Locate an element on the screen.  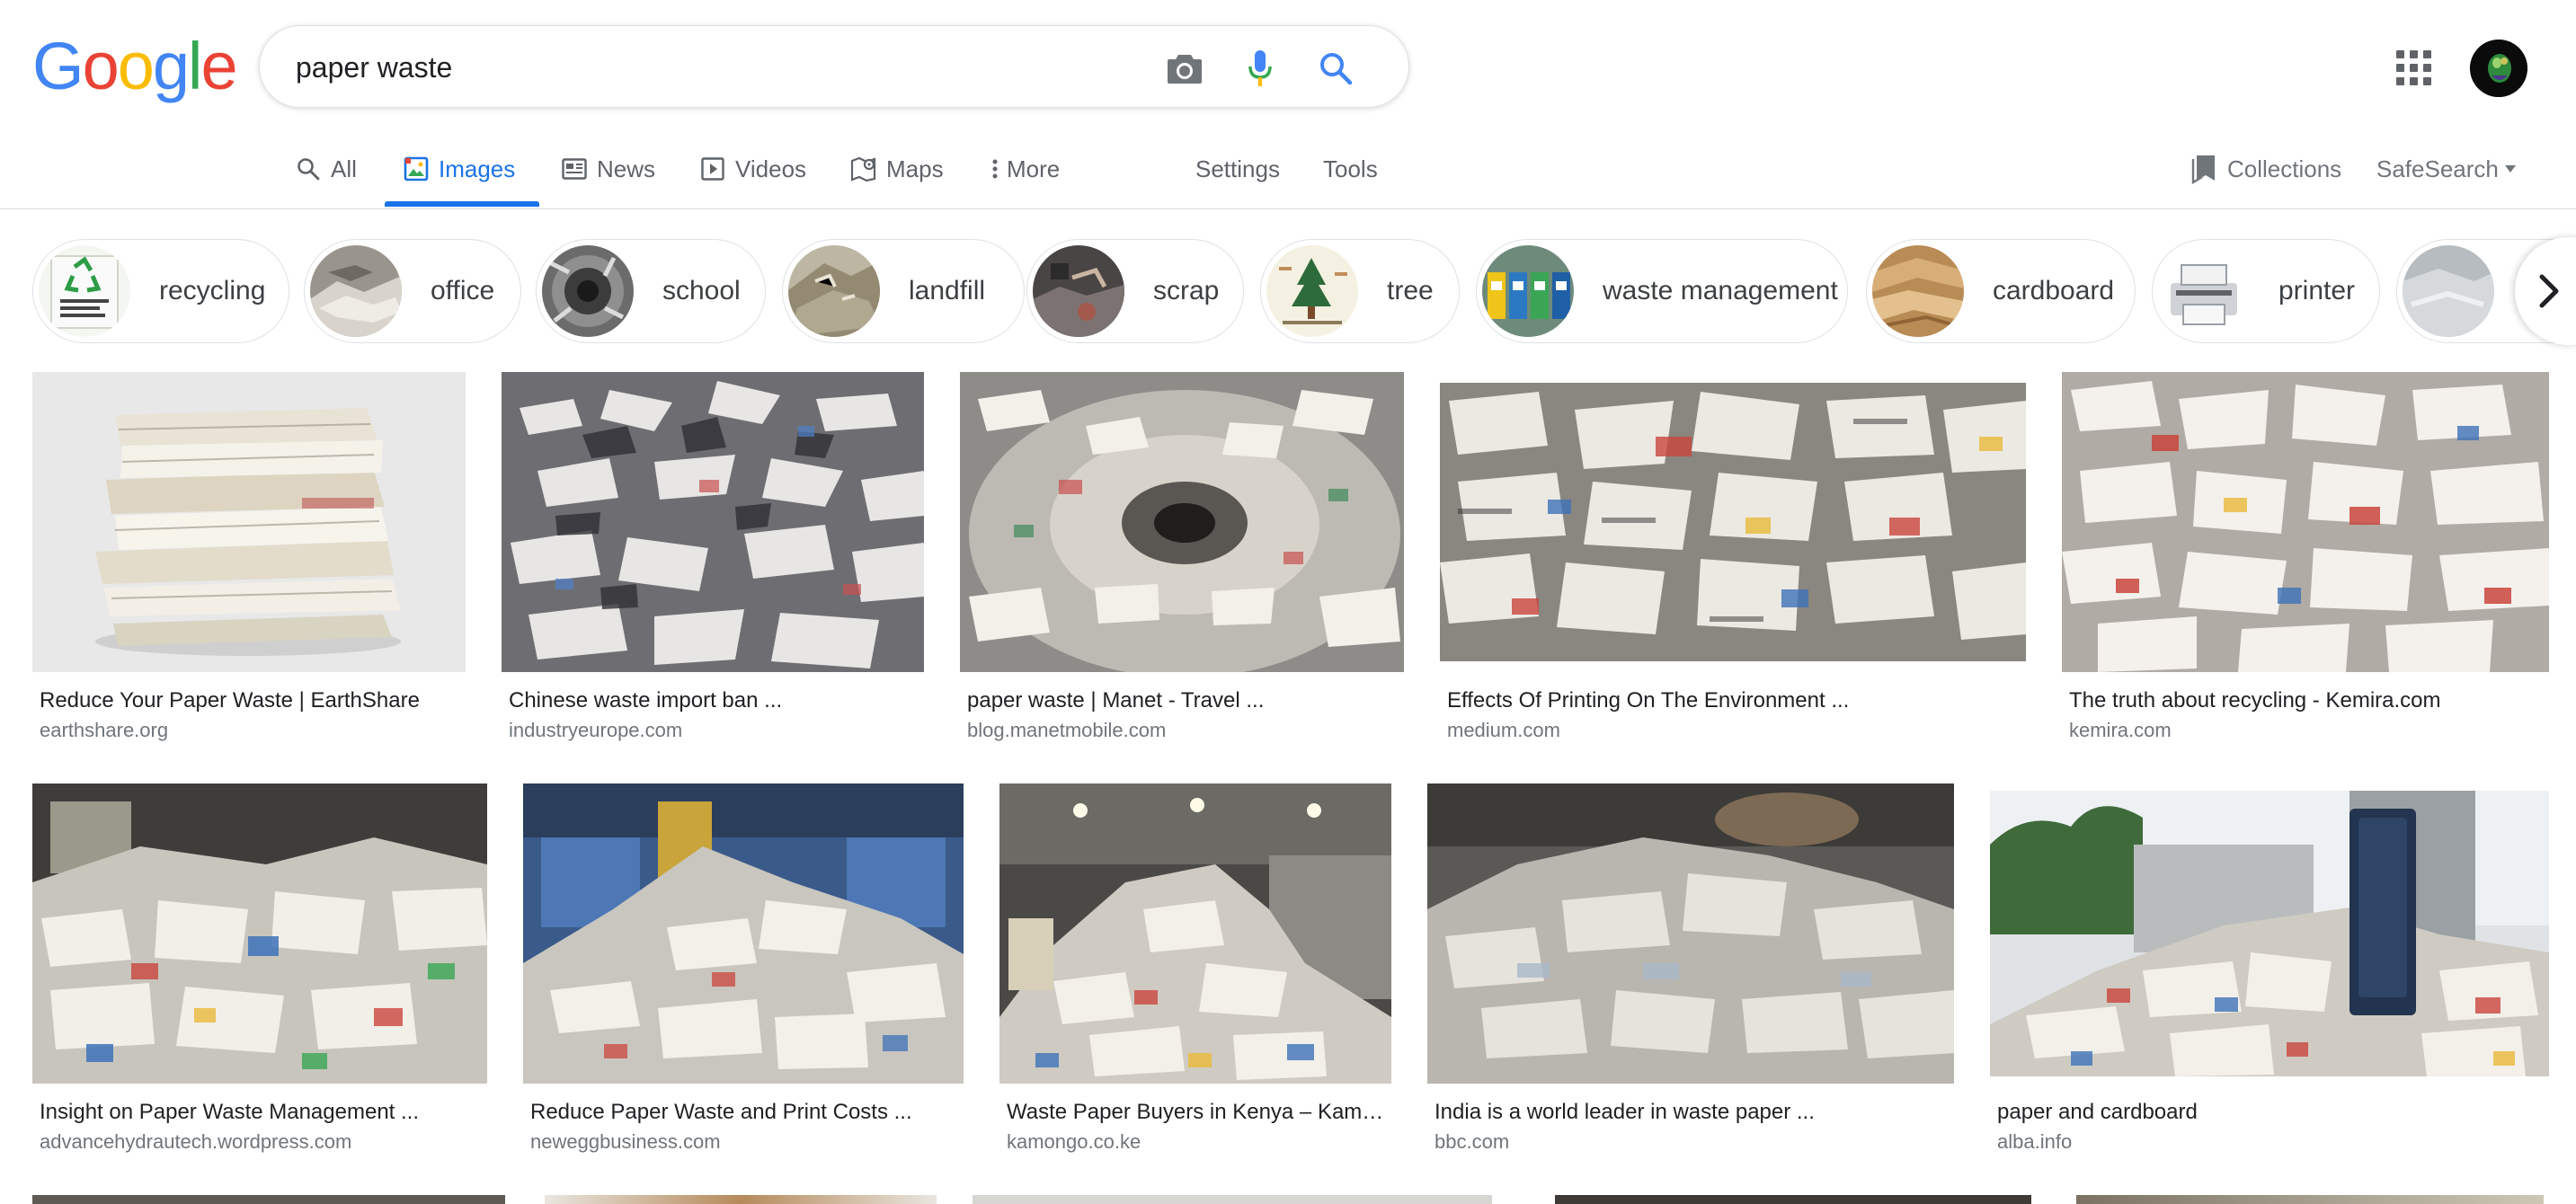
result-source: alba.info is located at coordinates (2272, 1142).